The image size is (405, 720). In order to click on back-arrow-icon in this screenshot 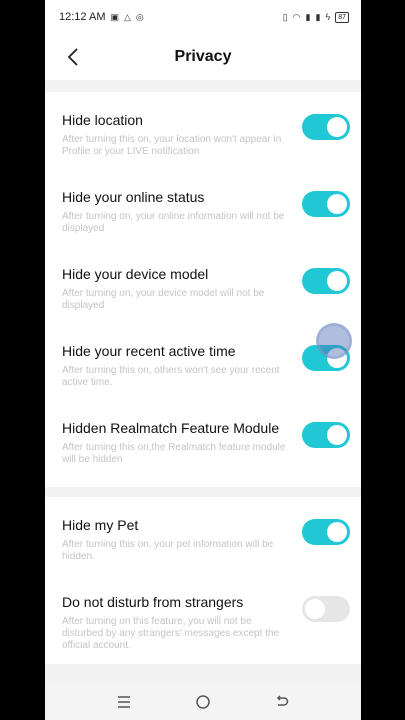, I will do `click(282, 700)`.